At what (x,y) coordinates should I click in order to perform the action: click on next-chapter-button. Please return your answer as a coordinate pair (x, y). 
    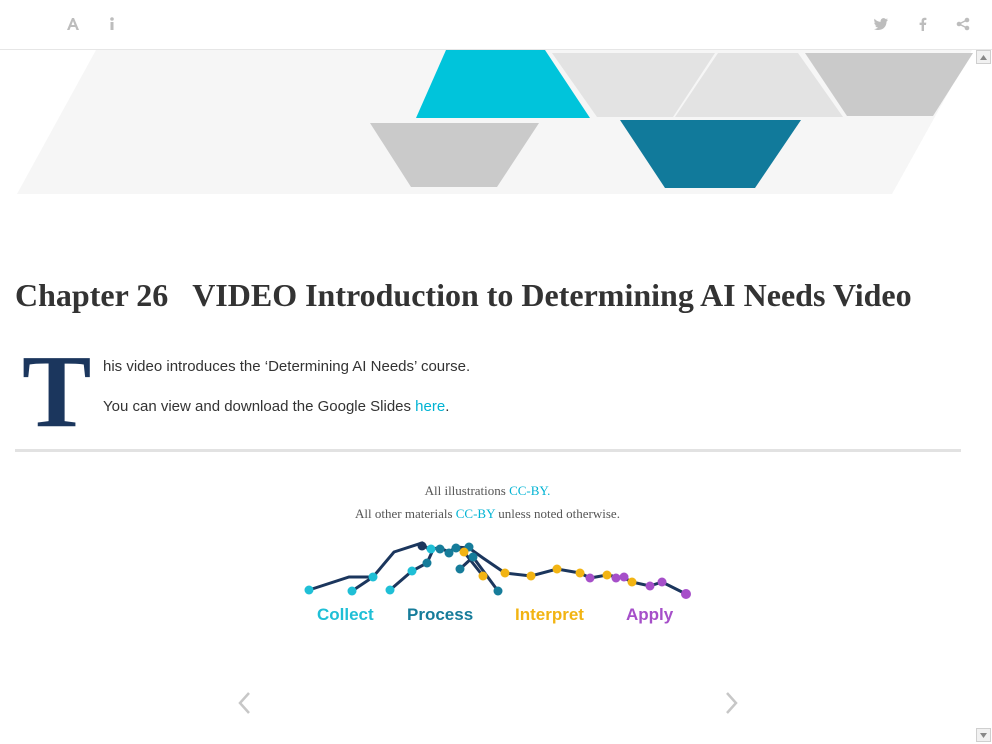
    Looking at the image, I should click on (732, 703).